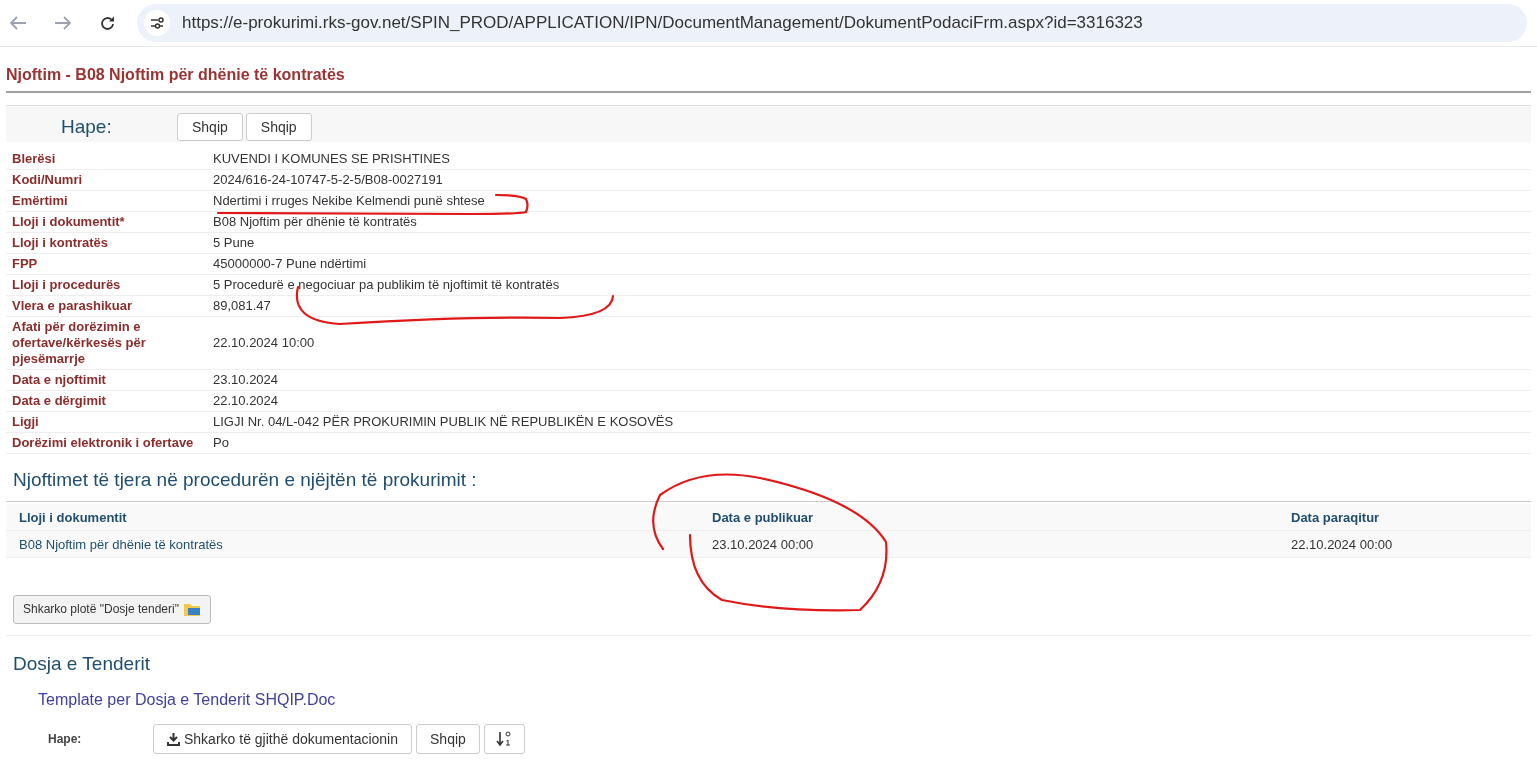  Describe the element at coordinates (290, 264) in the screenshot. I see `field-value: 45000000-7 Pune ndërtimi` at that location.